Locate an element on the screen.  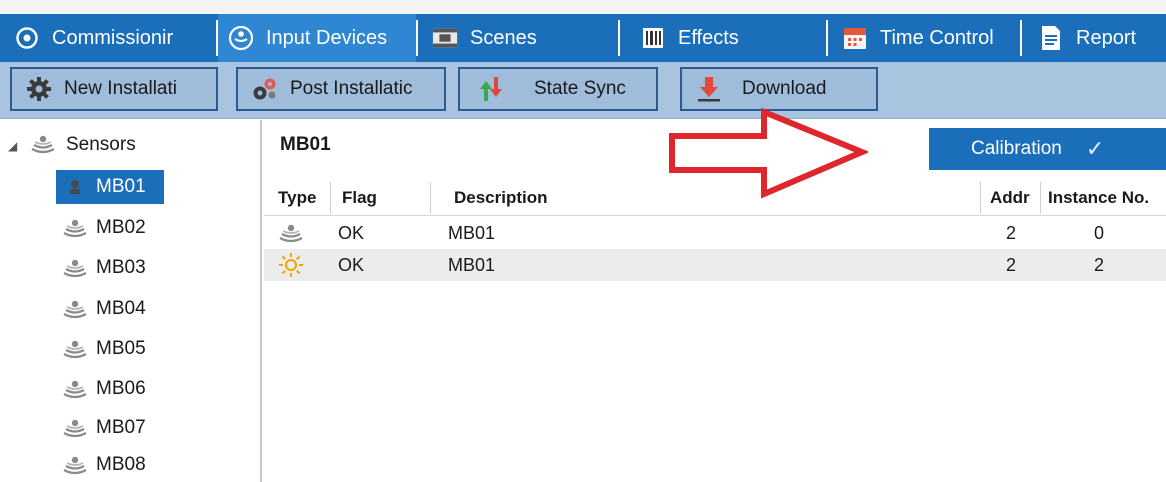
sensor-circle-icon is located at coordinates (241, 38).